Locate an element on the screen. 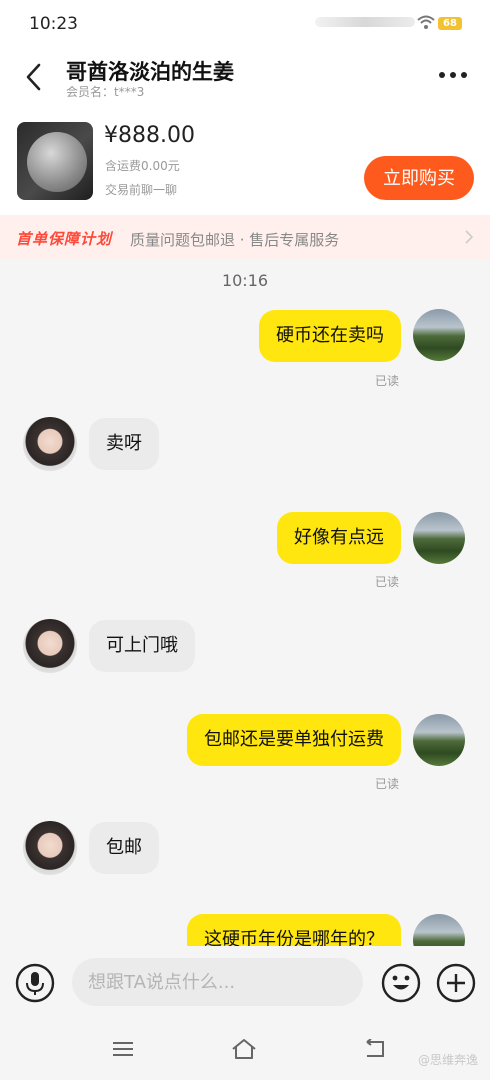  menu-icon is located at coordinates (123, 1049).